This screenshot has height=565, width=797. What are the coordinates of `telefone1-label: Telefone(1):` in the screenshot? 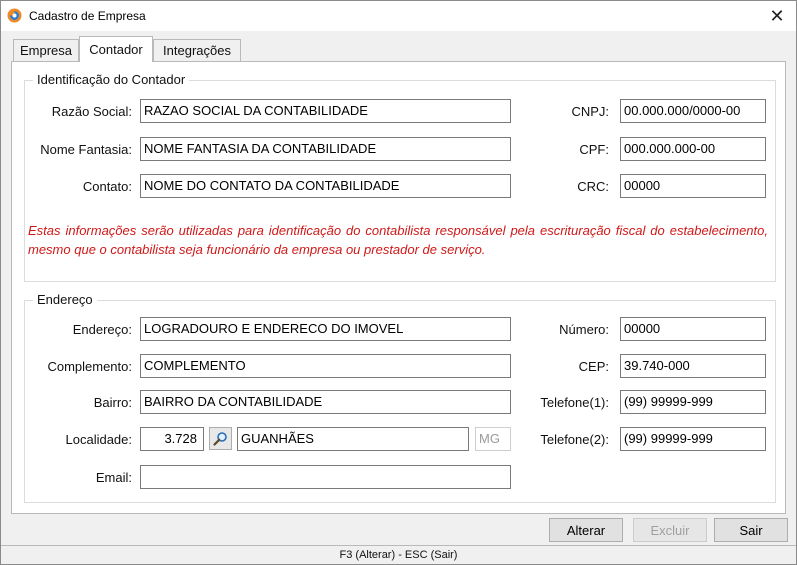 It's located at (574, 402).